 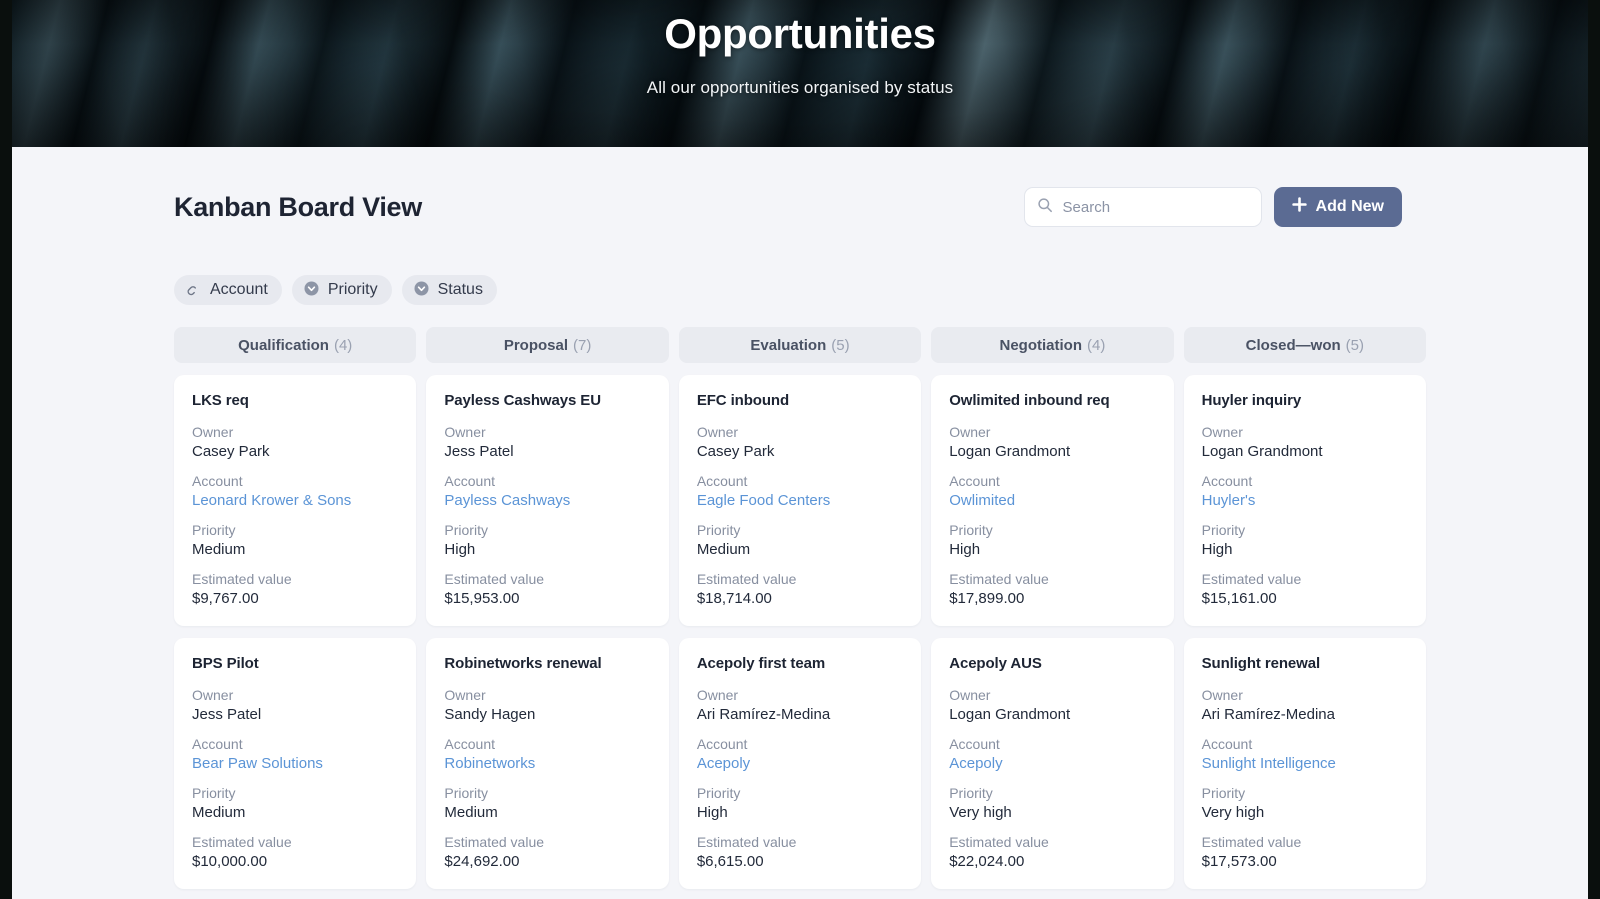 What do you see at coordinates (800, 852) in the screenshot?
I see `card-field-estimated-value: Estimated value $6,615.00` at bounding box center [800, 852].